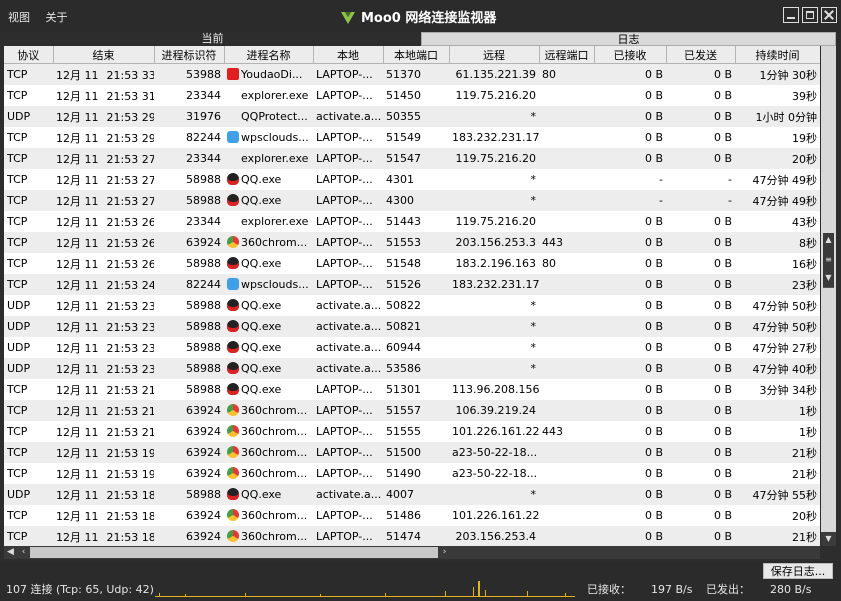 The width and height of the screenshot is (841, 601). Describe the element at coordinates (103, 431) in the screenshot. I see `end-cell: 12月 11 21:53 21` at that location.